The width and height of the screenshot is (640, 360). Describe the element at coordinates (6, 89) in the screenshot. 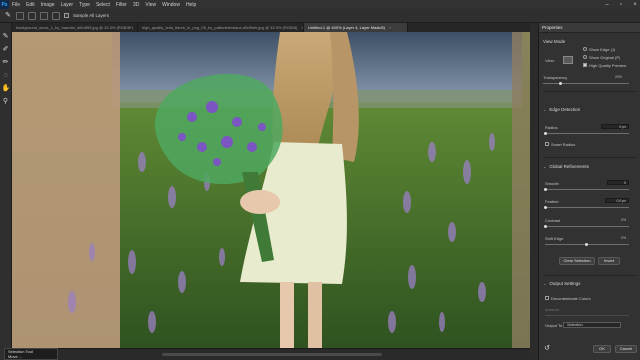

I see `hand-icon: ✋` at that location.